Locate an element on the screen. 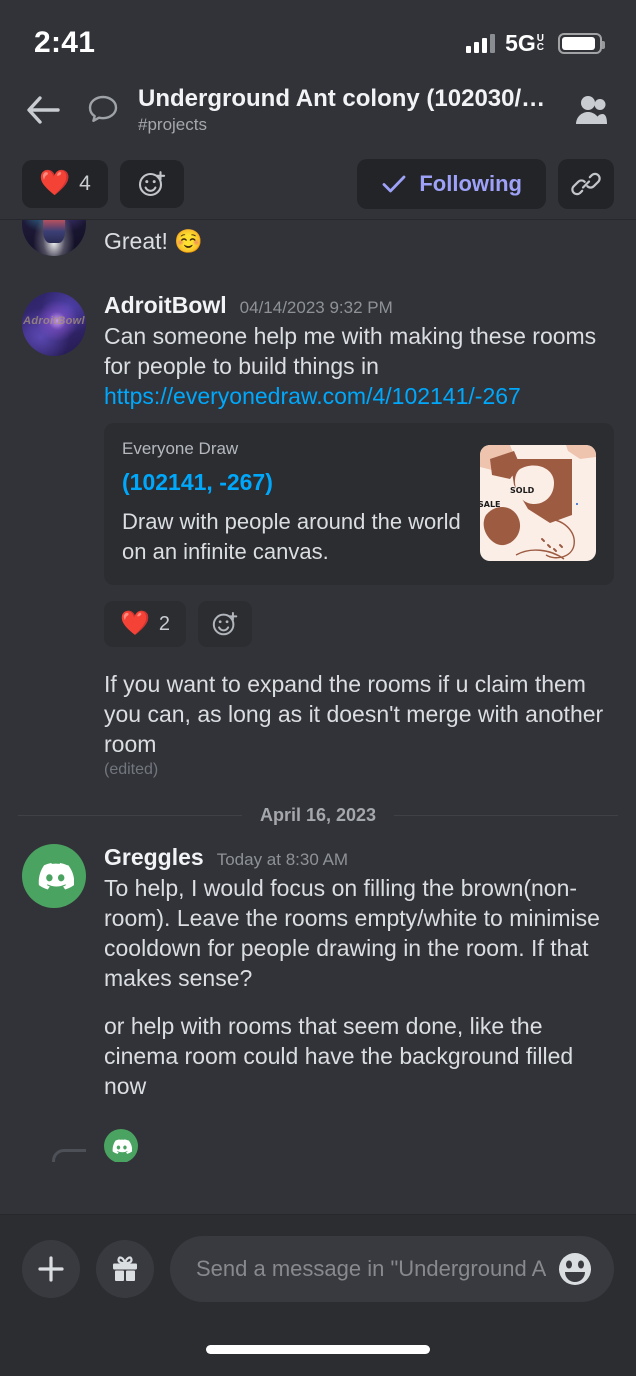 The image size is (636, 1376). avatar-nickname: AdroitBowl is located at coordinates (54, 321).